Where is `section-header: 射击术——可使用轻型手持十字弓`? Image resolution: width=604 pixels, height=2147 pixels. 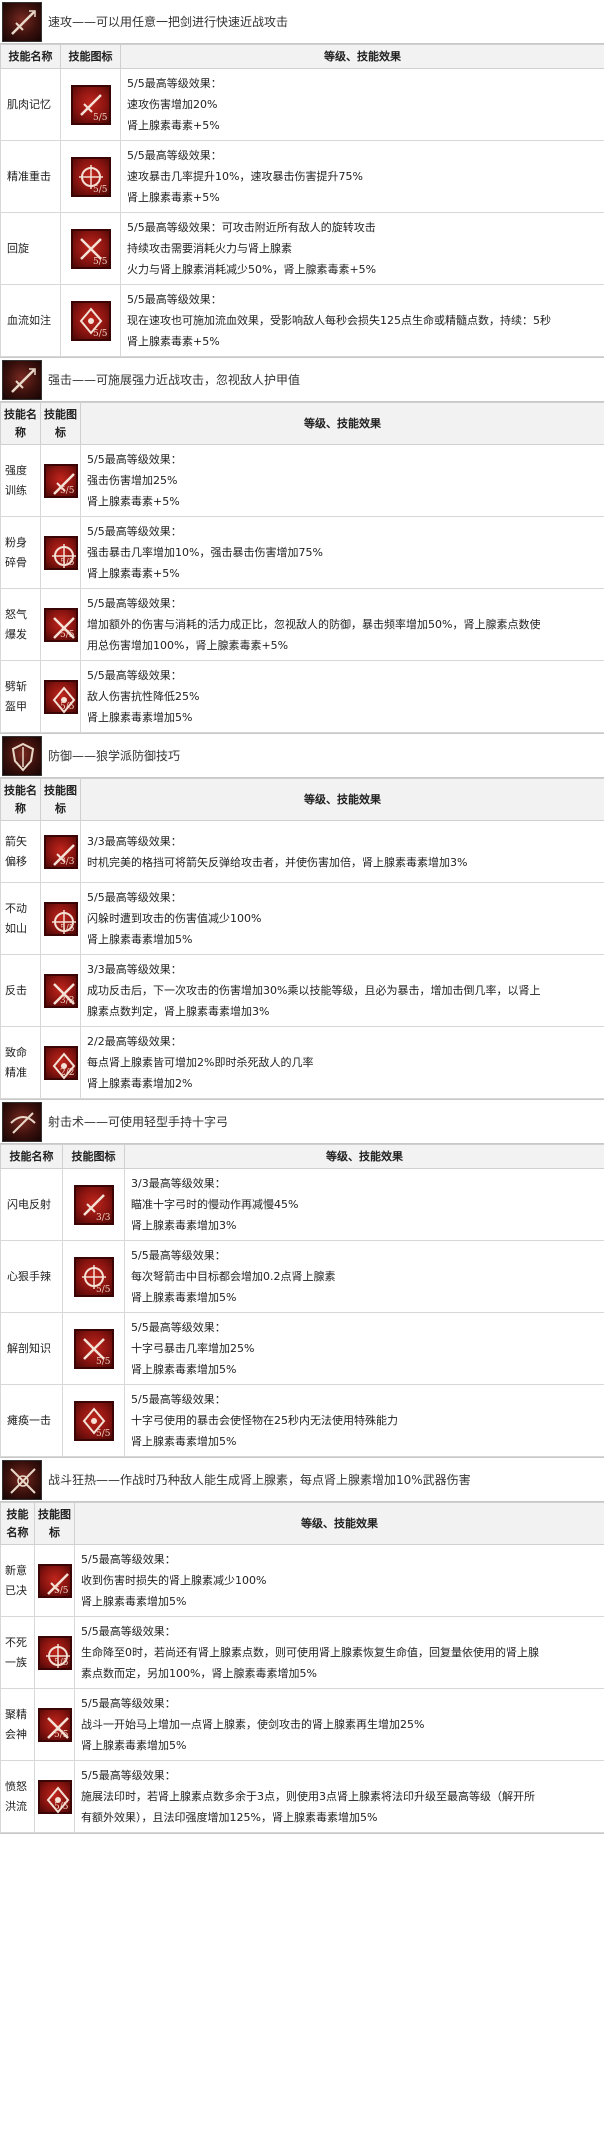
section-header: 射击术——可使用轻型手持十字弓 is located at coordinates (302, 1122).